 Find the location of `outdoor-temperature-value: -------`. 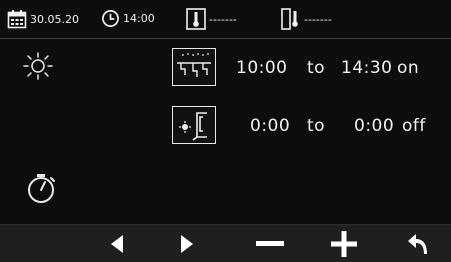

outdoor-temperature-value: ------- is located at coordinates (318, 19).